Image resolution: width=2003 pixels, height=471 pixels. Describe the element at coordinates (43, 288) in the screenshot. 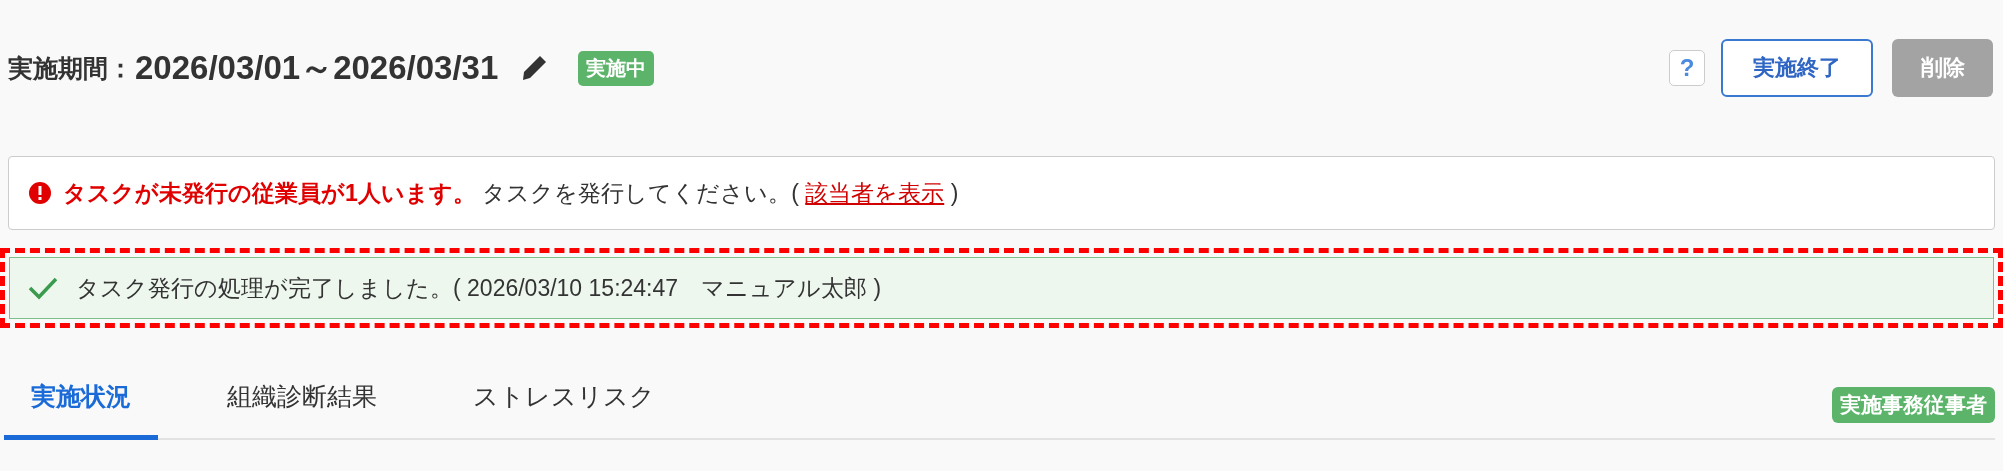

I see `checkmark-icon` at that location.